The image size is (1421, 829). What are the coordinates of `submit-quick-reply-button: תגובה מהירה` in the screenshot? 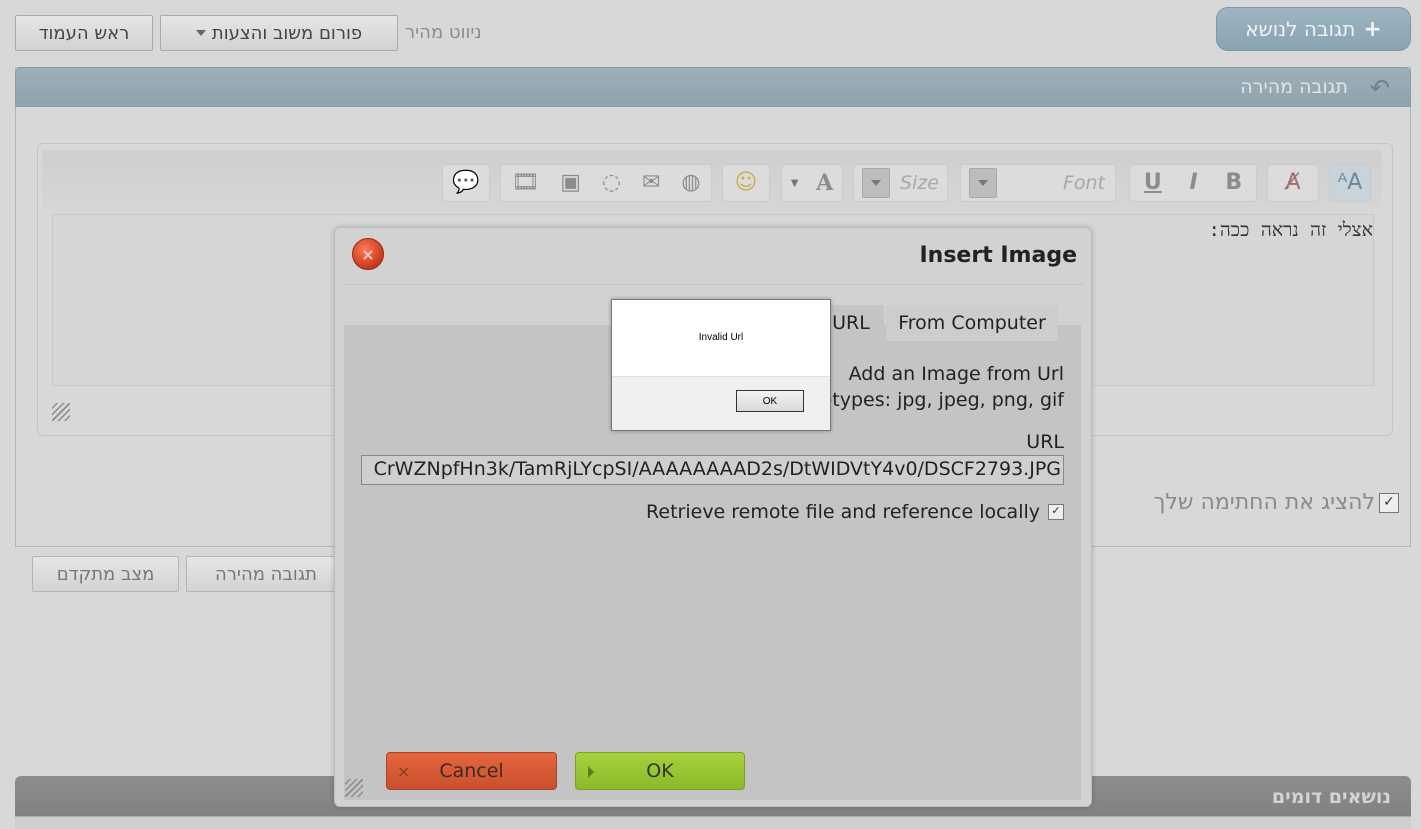 It's located at (266, 574).